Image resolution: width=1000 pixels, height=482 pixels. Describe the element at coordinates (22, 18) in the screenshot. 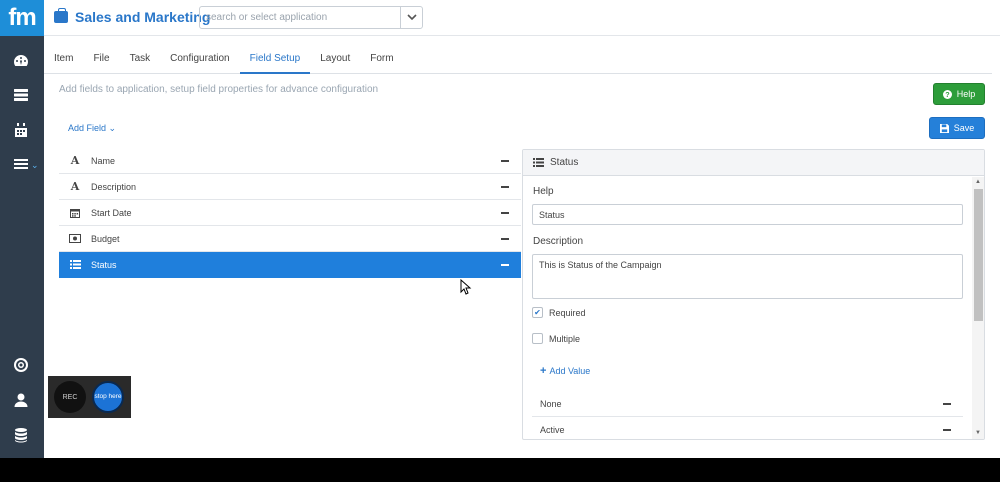

I see `app-logo: fm` at that location.